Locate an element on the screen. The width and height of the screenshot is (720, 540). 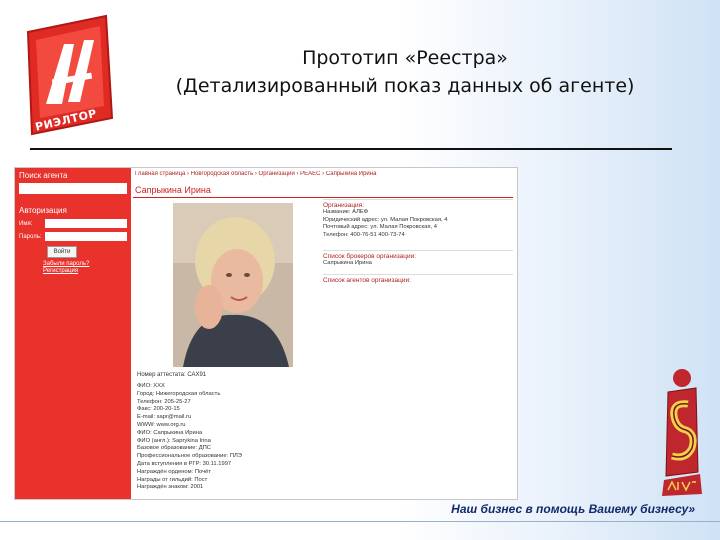
detail-line: Профессиональное образование: ПЛЭ is located at coordinates (189, 456).